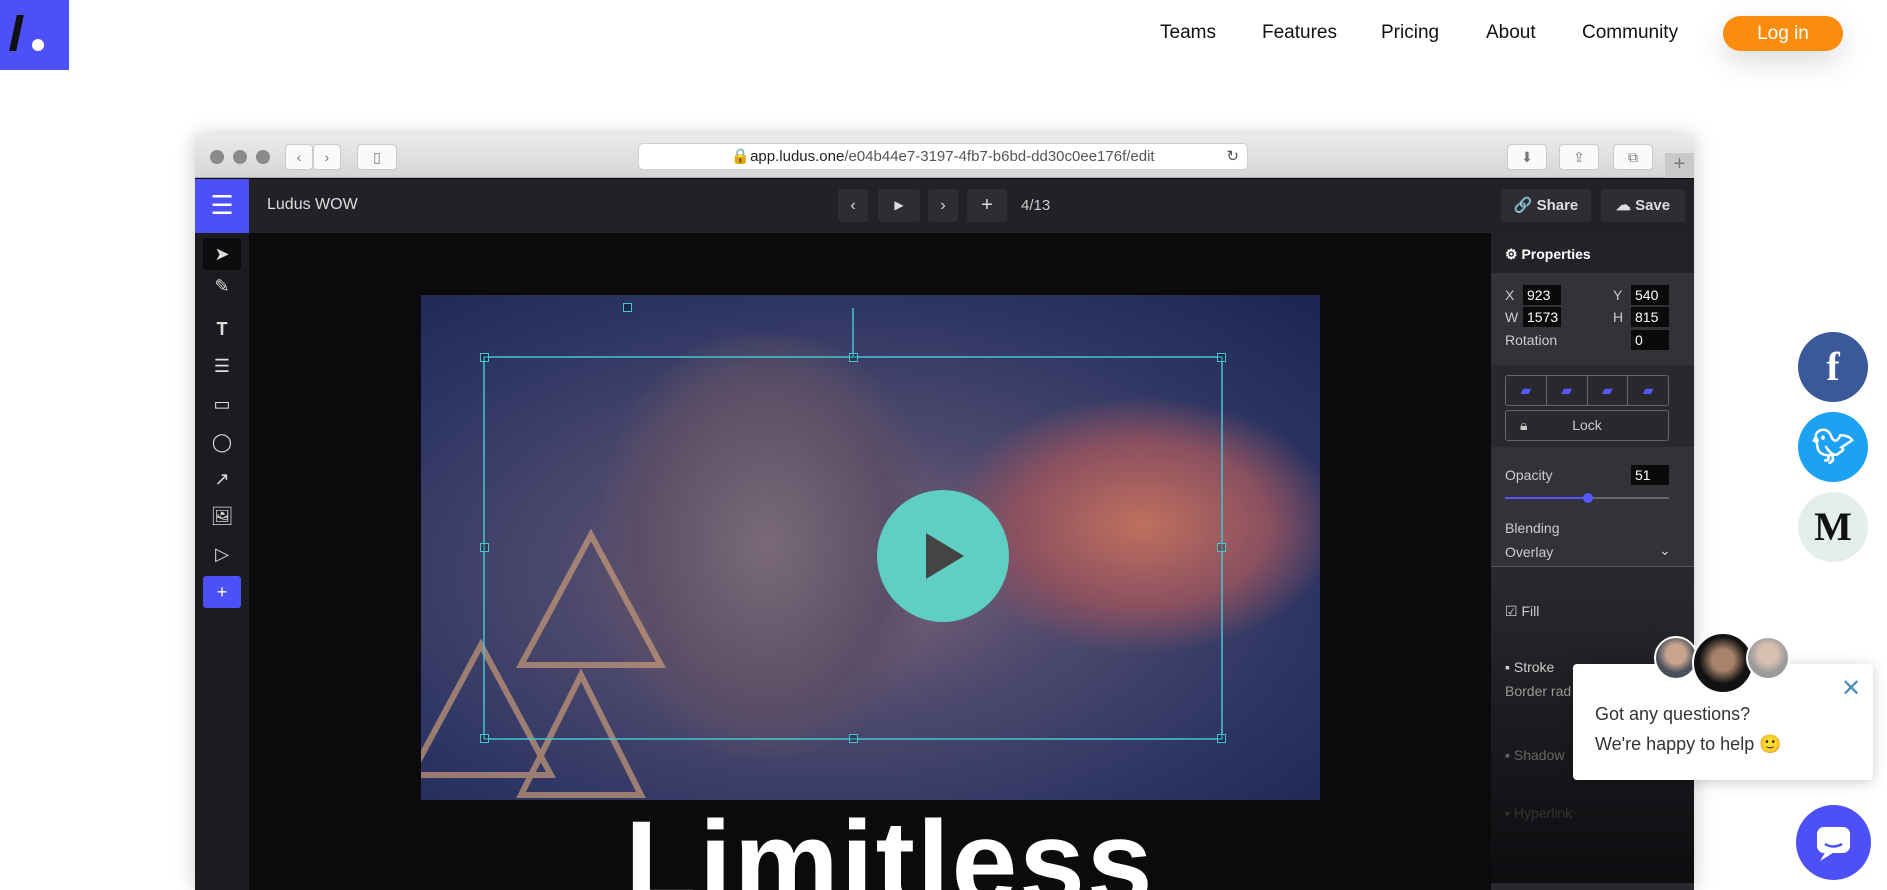  Describe the element at coordinates (1851, 688) in the screenshot. I see `close-icon: ✕` at that location.